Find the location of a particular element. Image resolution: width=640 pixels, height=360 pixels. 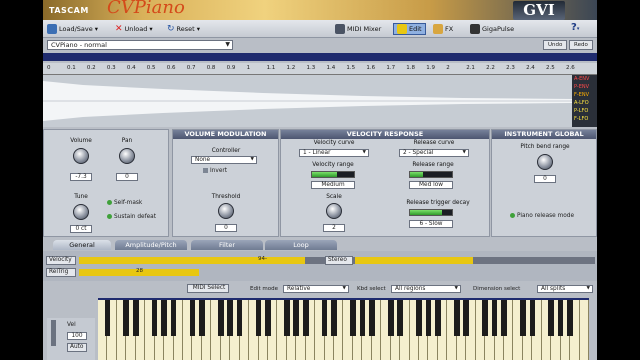

tab-amplitude-pitch: Amplitude/Pitch is located at coordinates (151, 245).